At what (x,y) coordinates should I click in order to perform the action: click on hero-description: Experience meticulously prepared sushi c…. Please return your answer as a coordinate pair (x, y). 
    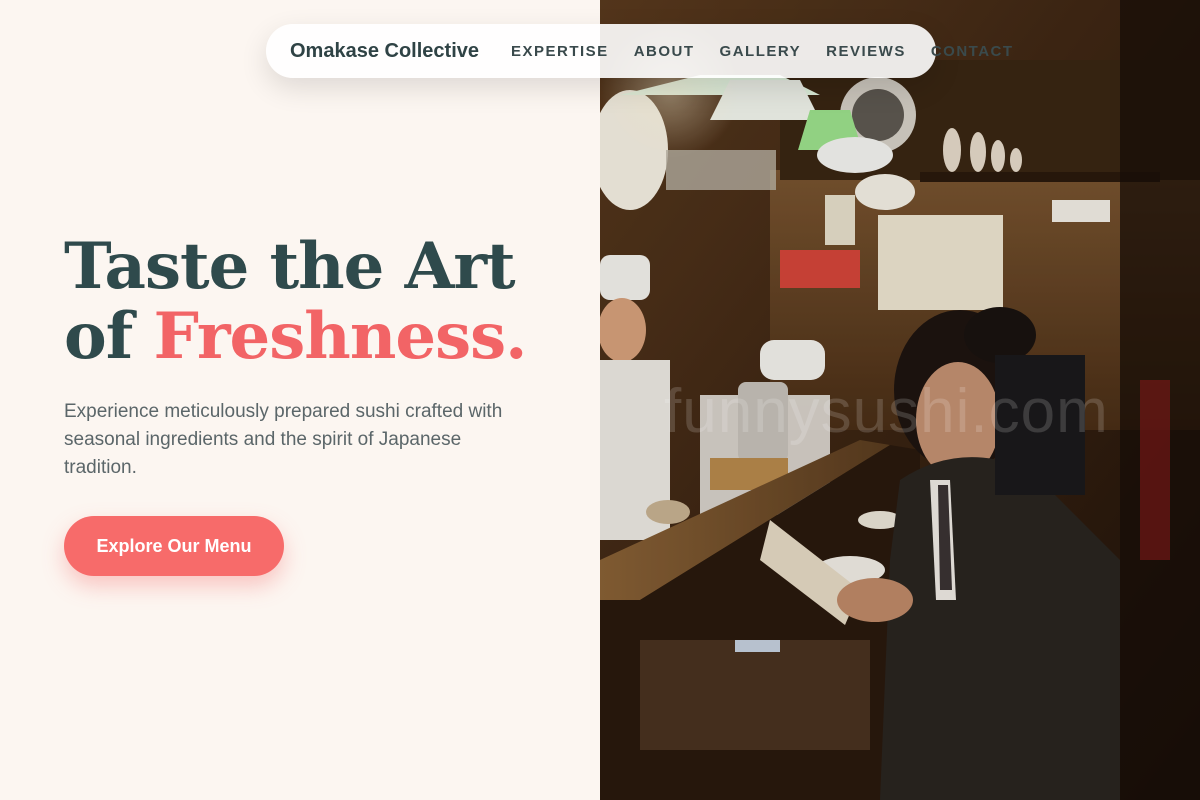
    Looking at the image, I should click on (283, 439).